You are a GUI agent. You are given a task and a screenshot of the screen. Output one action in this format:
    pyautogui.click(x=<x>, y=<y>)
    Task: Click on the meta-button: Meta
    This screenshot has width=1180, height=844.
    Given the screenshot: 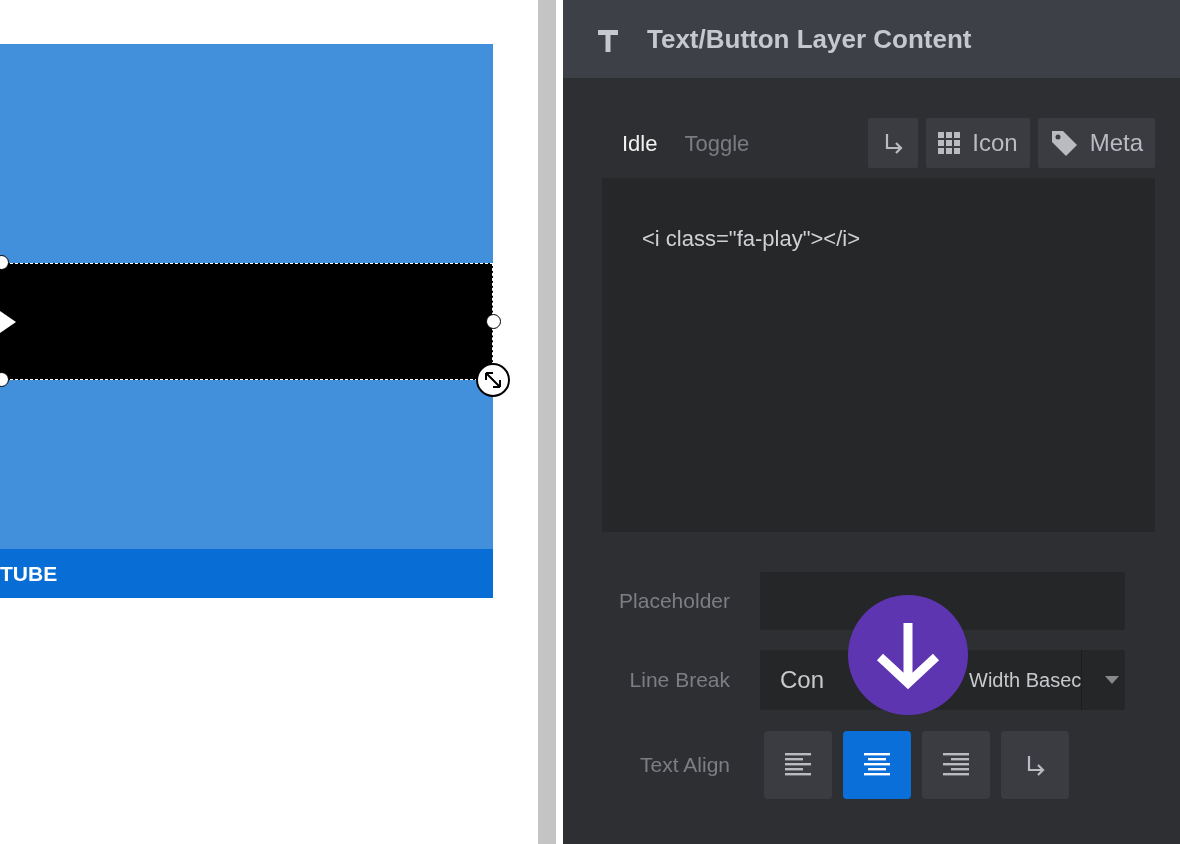 What is the action you would take?
    pyautogui.click(x=1096, y=143)
    